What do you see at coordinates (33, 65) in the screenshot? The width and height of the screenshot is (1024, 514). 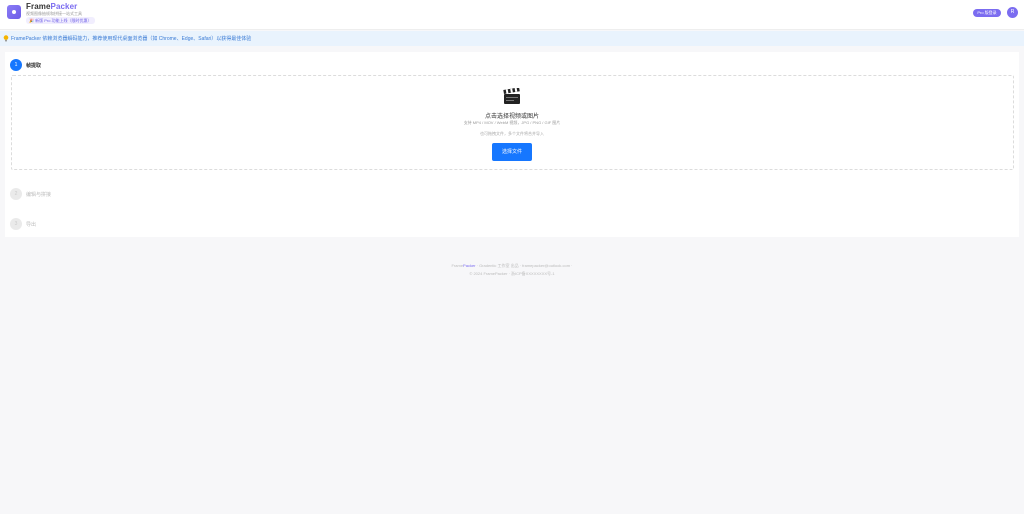 I see `step-1-title: 帧提取` at bounding box center [33, 65].